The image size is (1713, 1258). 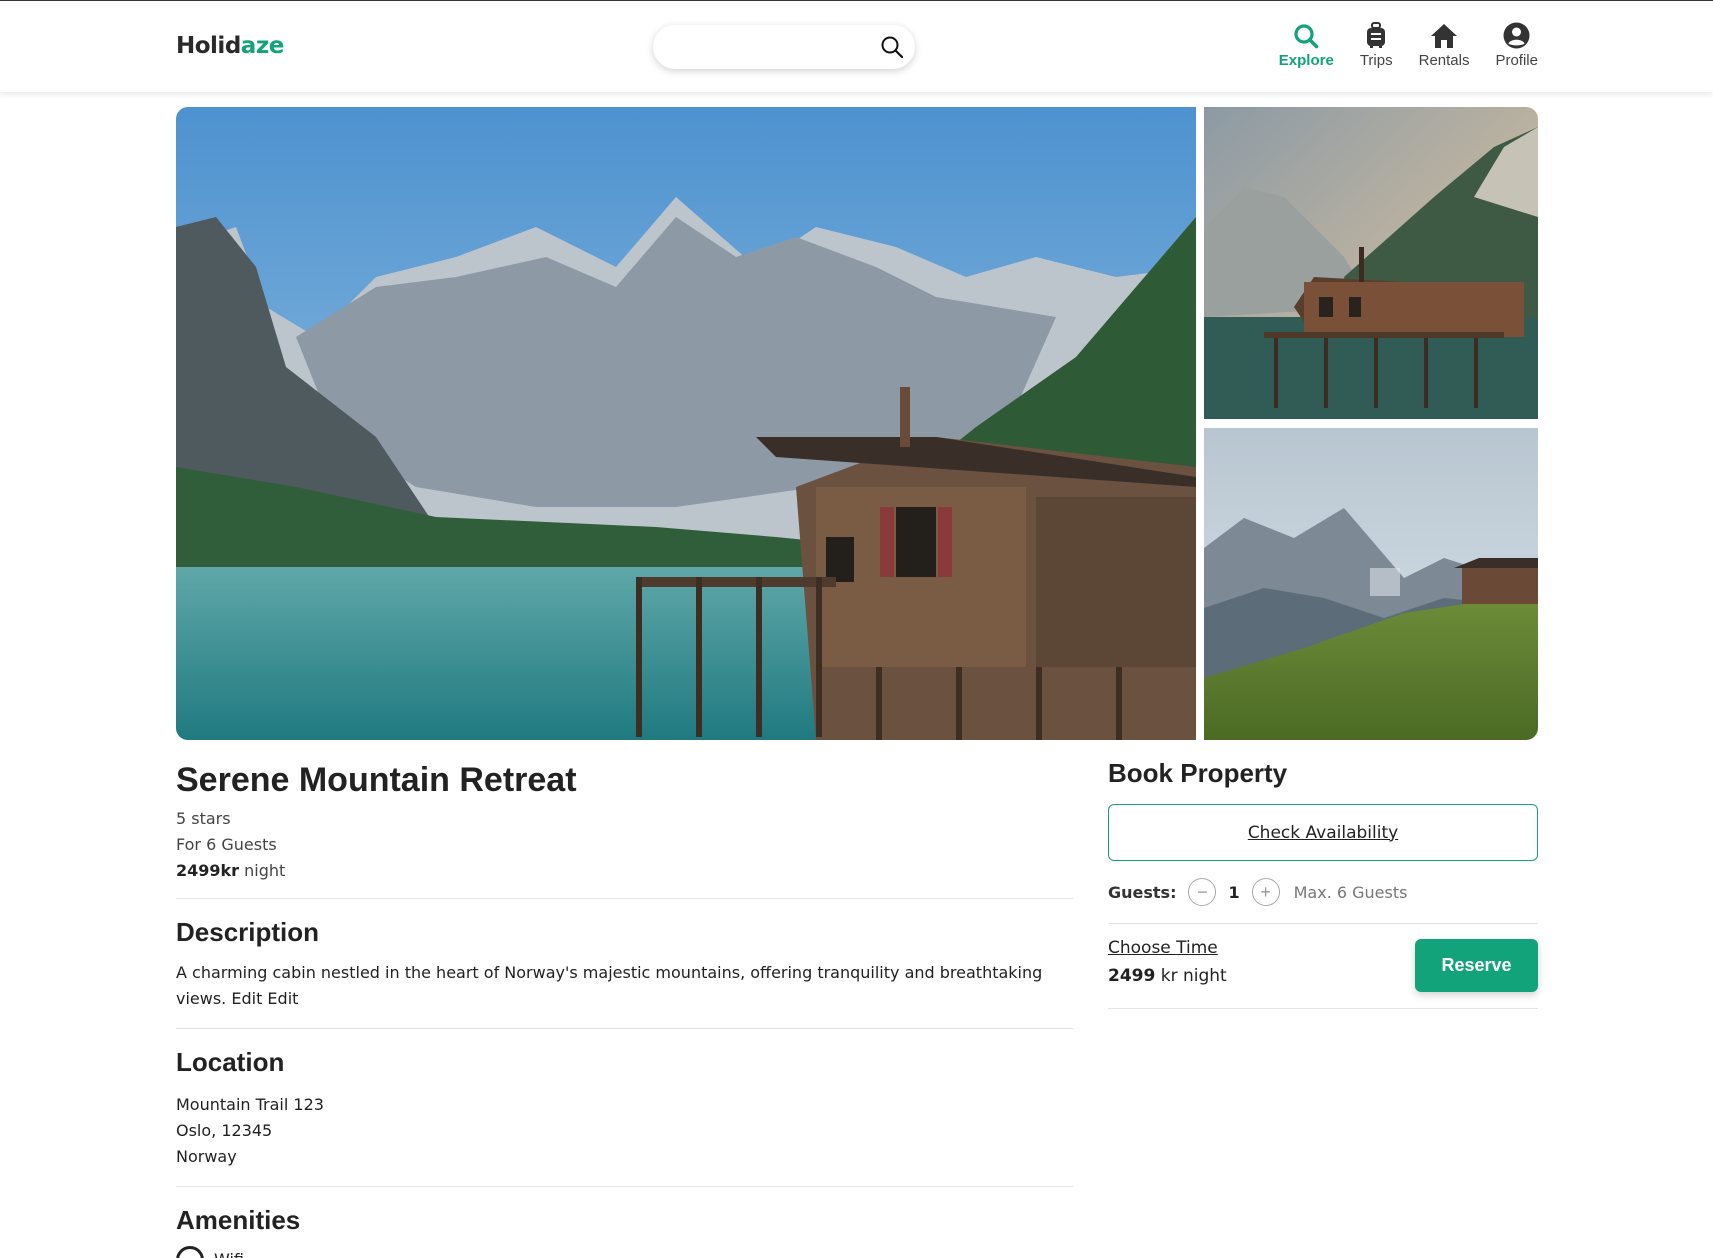 I want to click on reserve-row: Choose Time 2499 kr night Reserve, so click(x=1323, y=966).